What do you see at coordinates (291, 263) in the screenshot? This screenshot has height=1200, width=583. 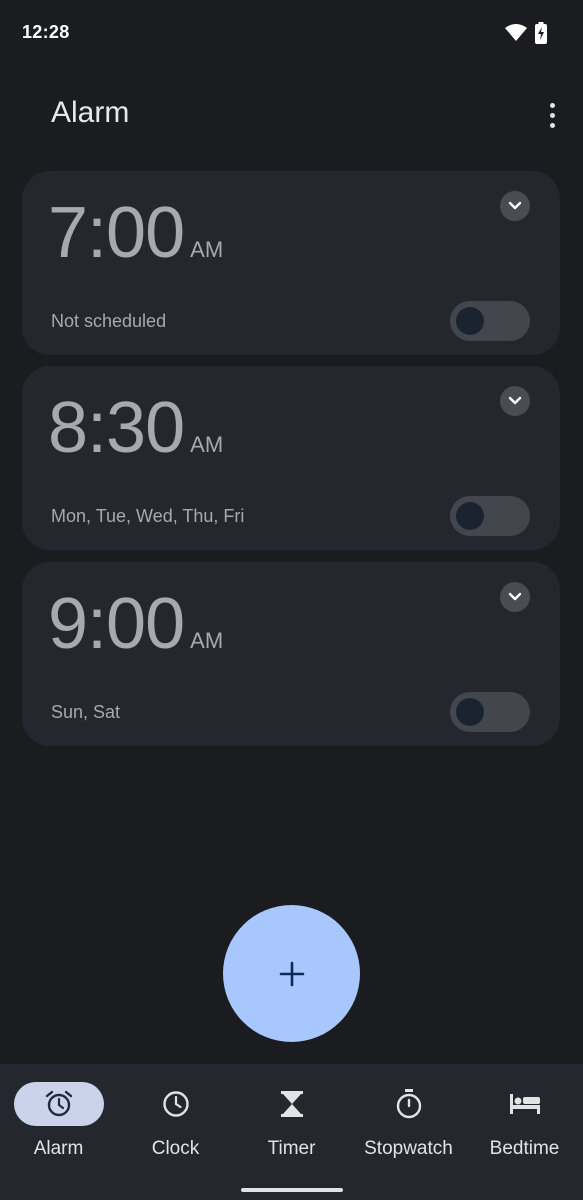 I see `alarm-card: 7:00 AM Not scheduled` at bounding box center [291, 263].